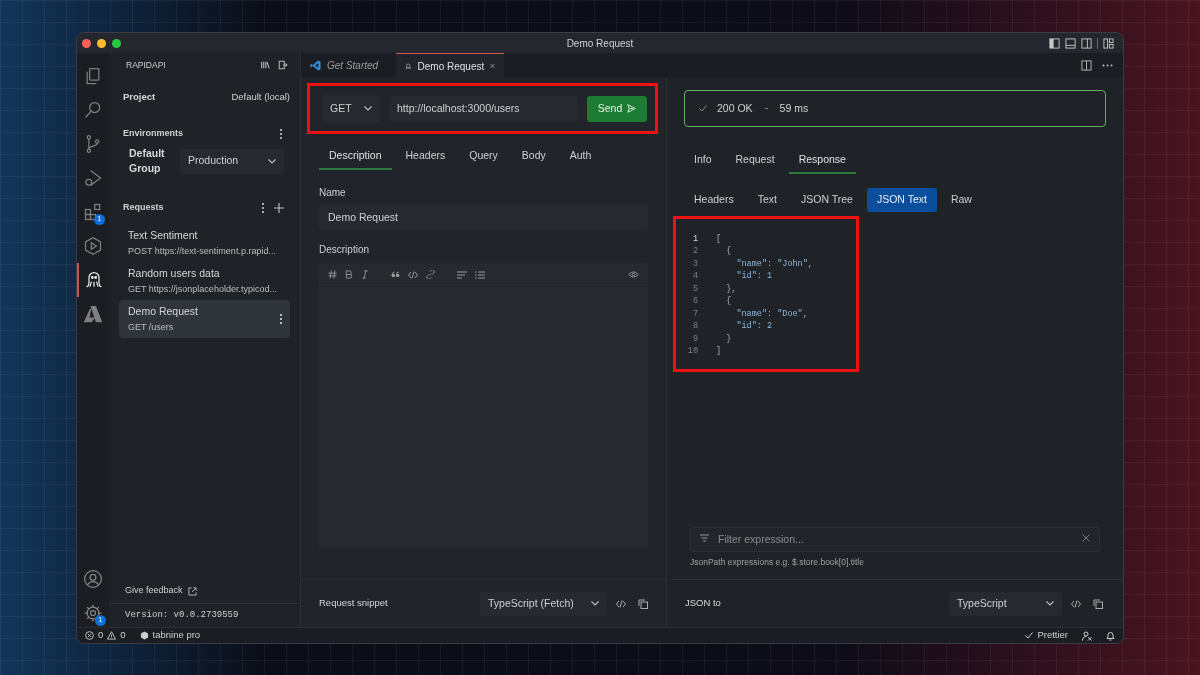  Describe the element at coordinates (101, 43) in the screenshot. I see `minimize-window-button` at that location.